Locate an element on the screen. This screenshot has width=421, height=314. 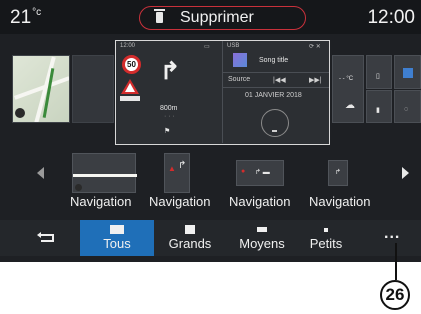
delete-label: Supprimer is located at coordinates (217, 17).